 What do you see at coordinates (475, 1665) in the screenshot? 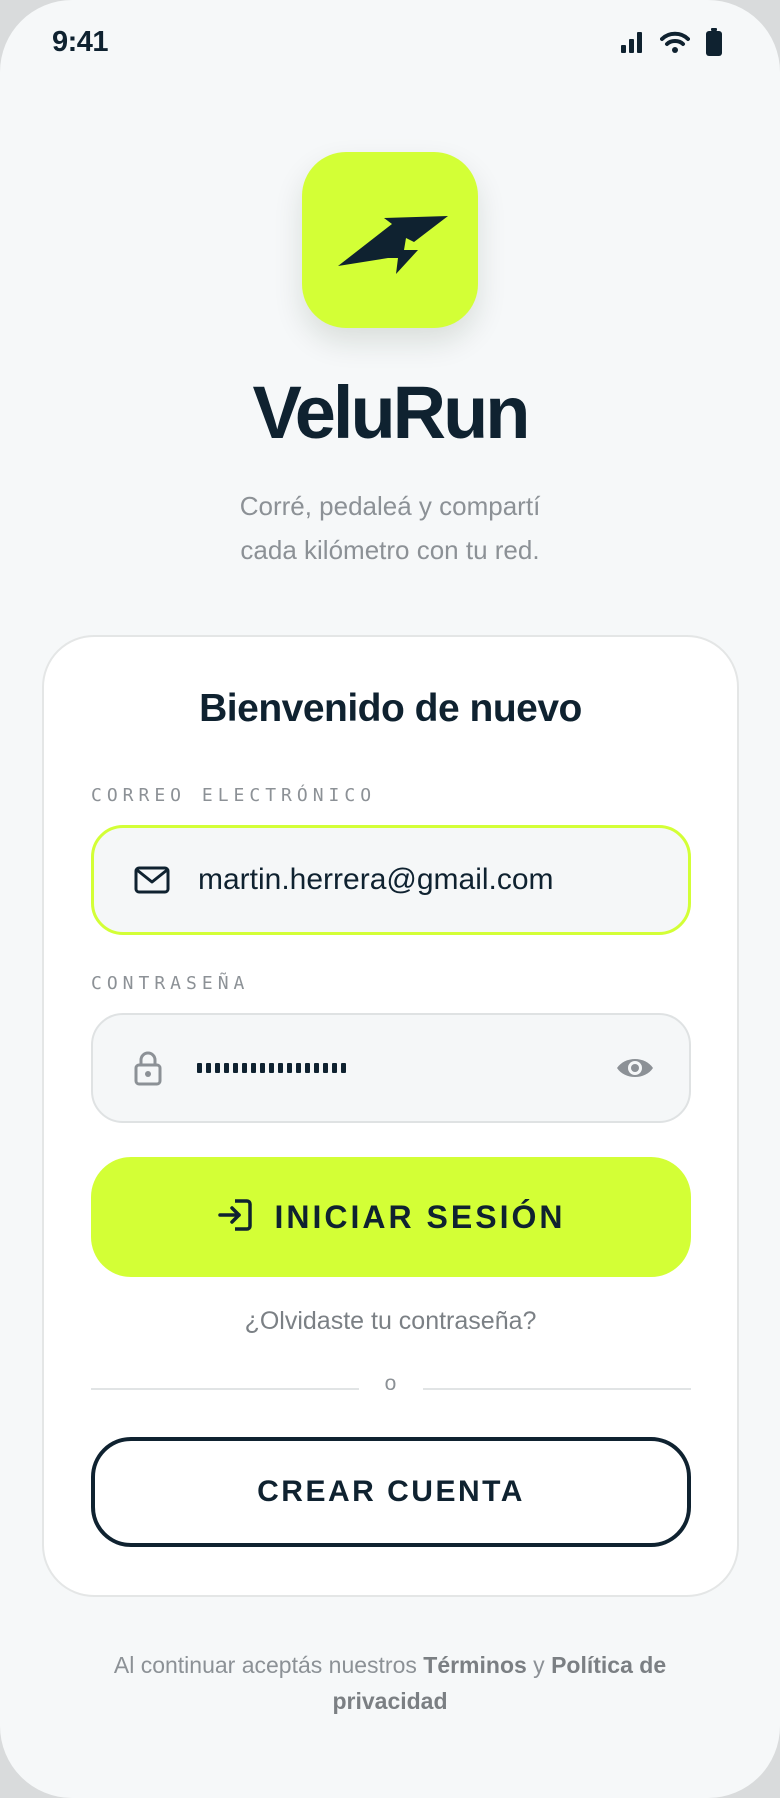
I see `terms-link: Términos` at bounding box center [475, 1665].